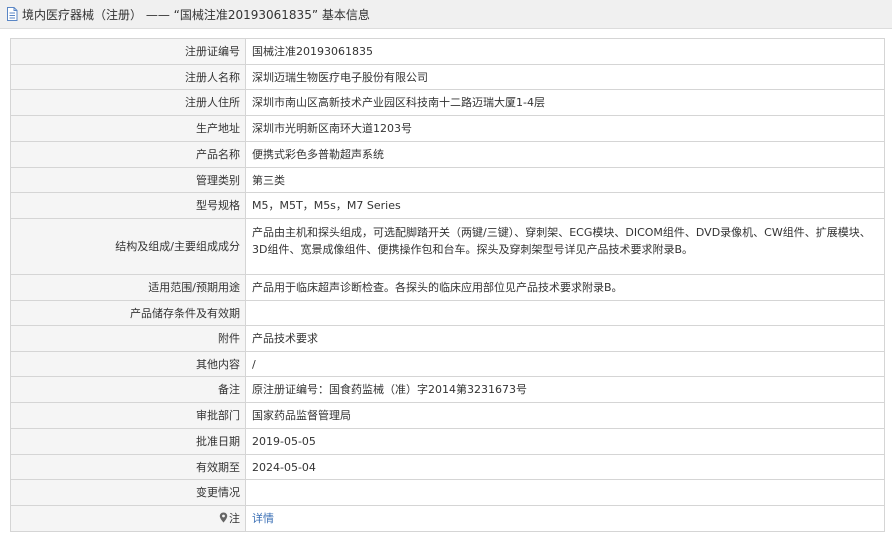 The width and height of the screenshot is (892, 547). I want to click on details-link: 详情, so click(263, 518).